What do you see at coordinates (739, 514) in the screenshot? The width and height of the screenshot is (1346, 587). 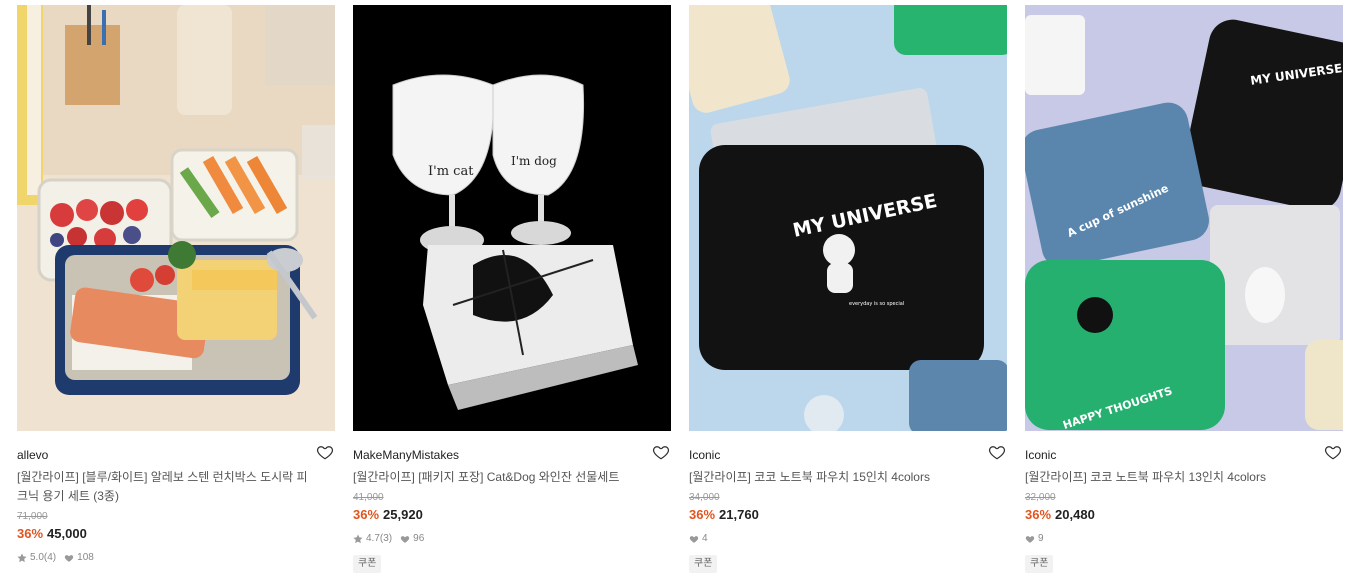 I see `sale-price: 21,760` at bounding box center [739, 514].